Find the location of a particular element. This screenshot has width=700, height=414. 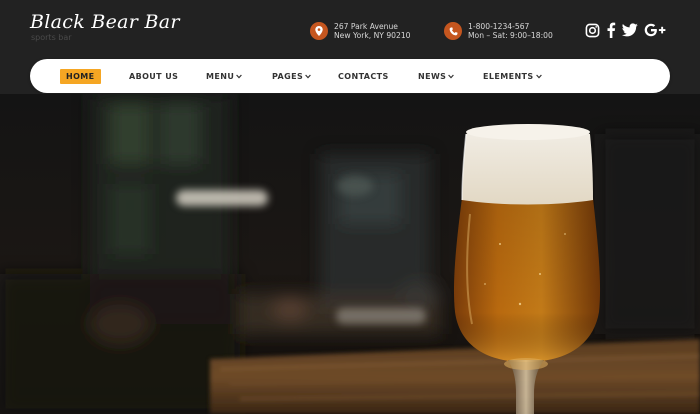

twitter-icon is located at coordinates (630, 30).